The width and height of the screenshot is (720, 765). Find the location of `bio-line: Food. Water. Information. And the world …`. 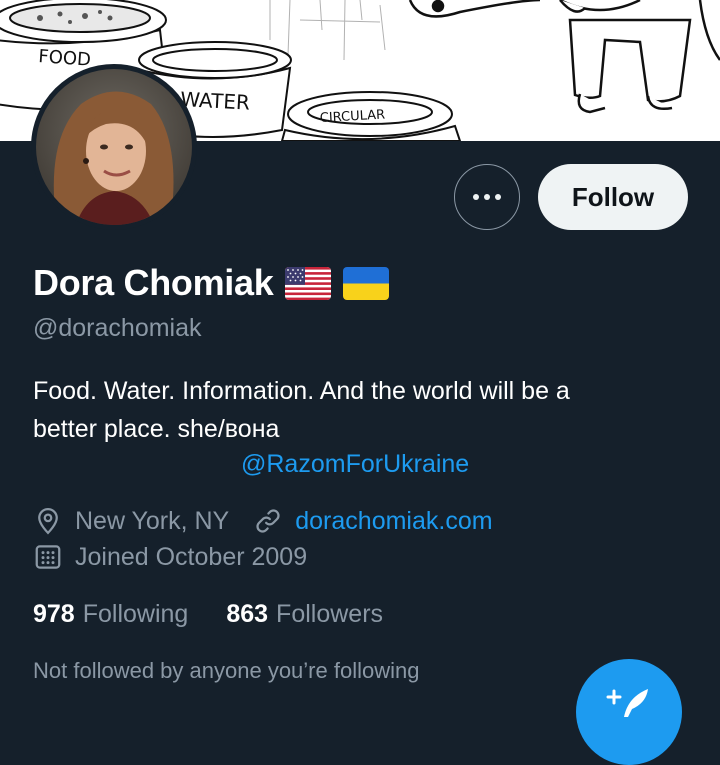

bio-line: Food. Water. Information. And the world … is located at coordinates (301, 391).